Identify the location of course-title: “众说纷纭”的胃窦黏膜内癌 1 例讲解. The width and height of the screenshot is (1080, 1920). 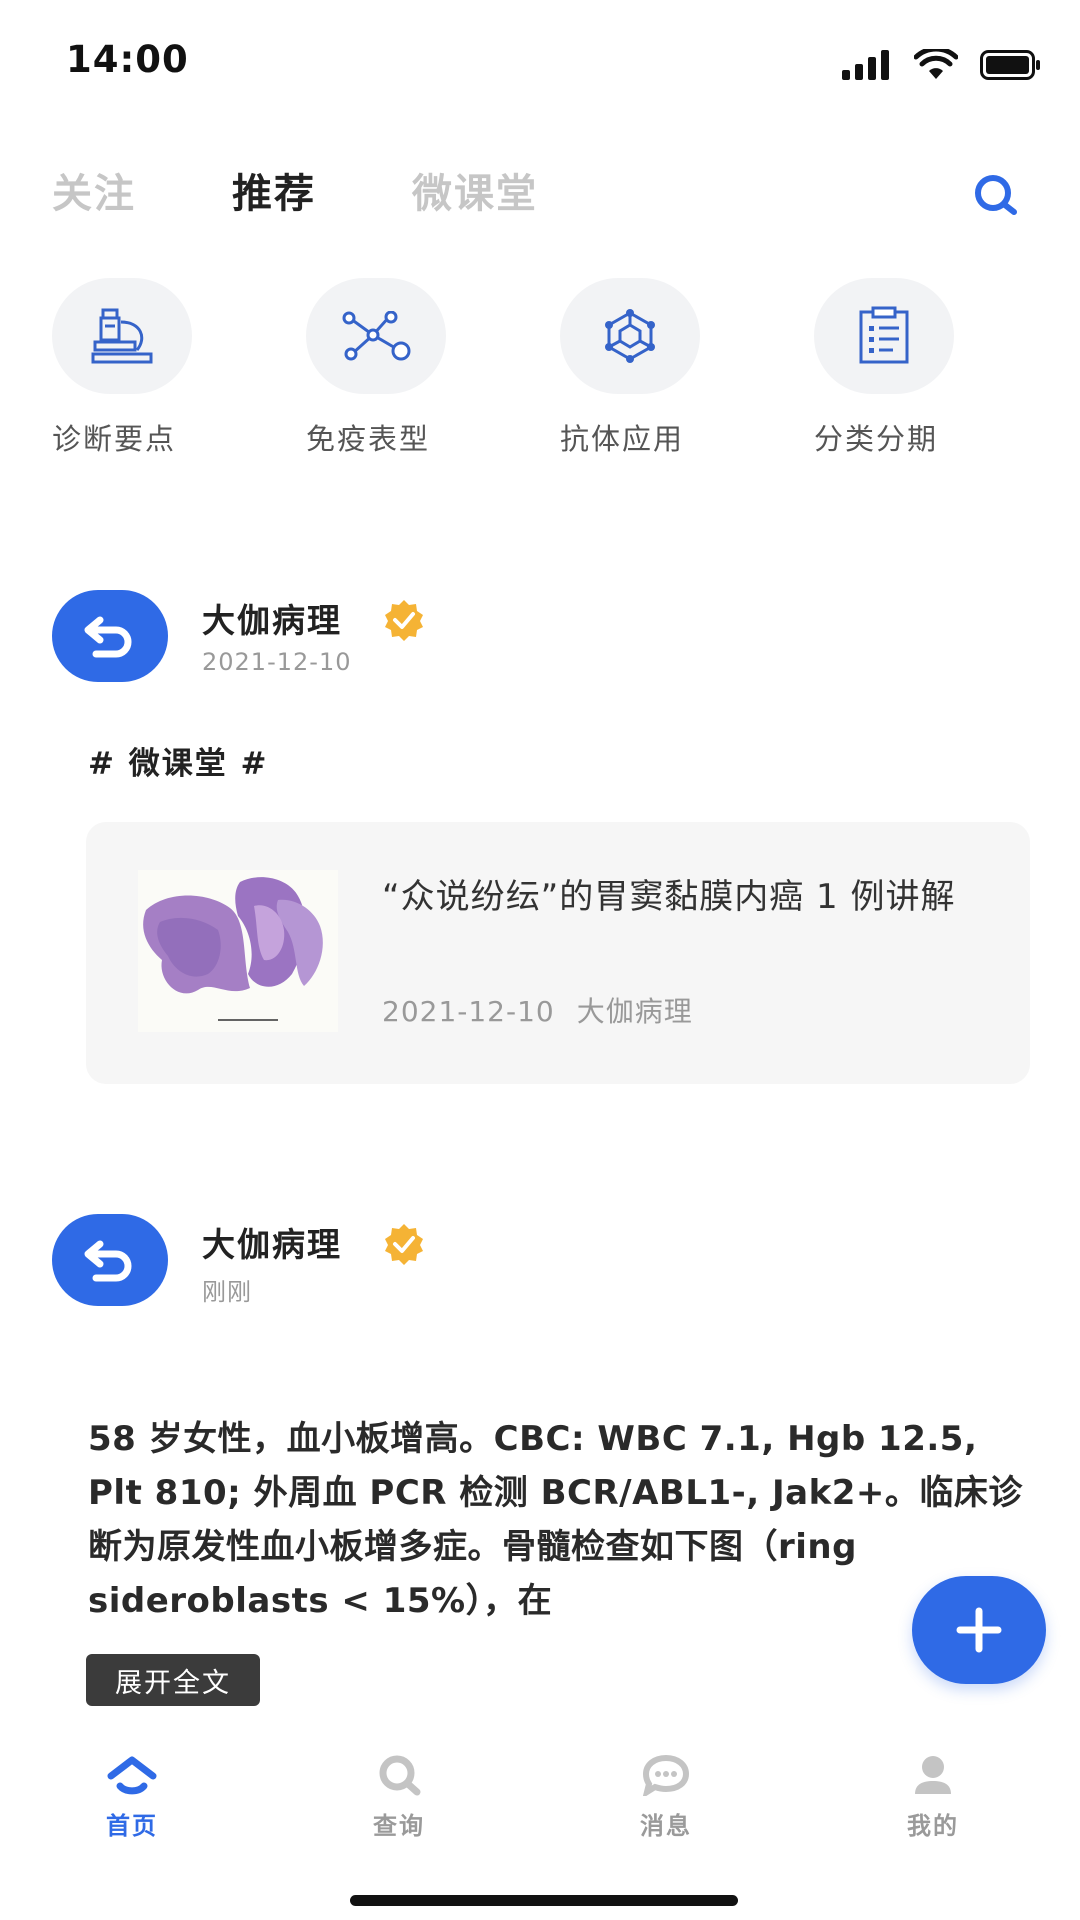
(672, 897).